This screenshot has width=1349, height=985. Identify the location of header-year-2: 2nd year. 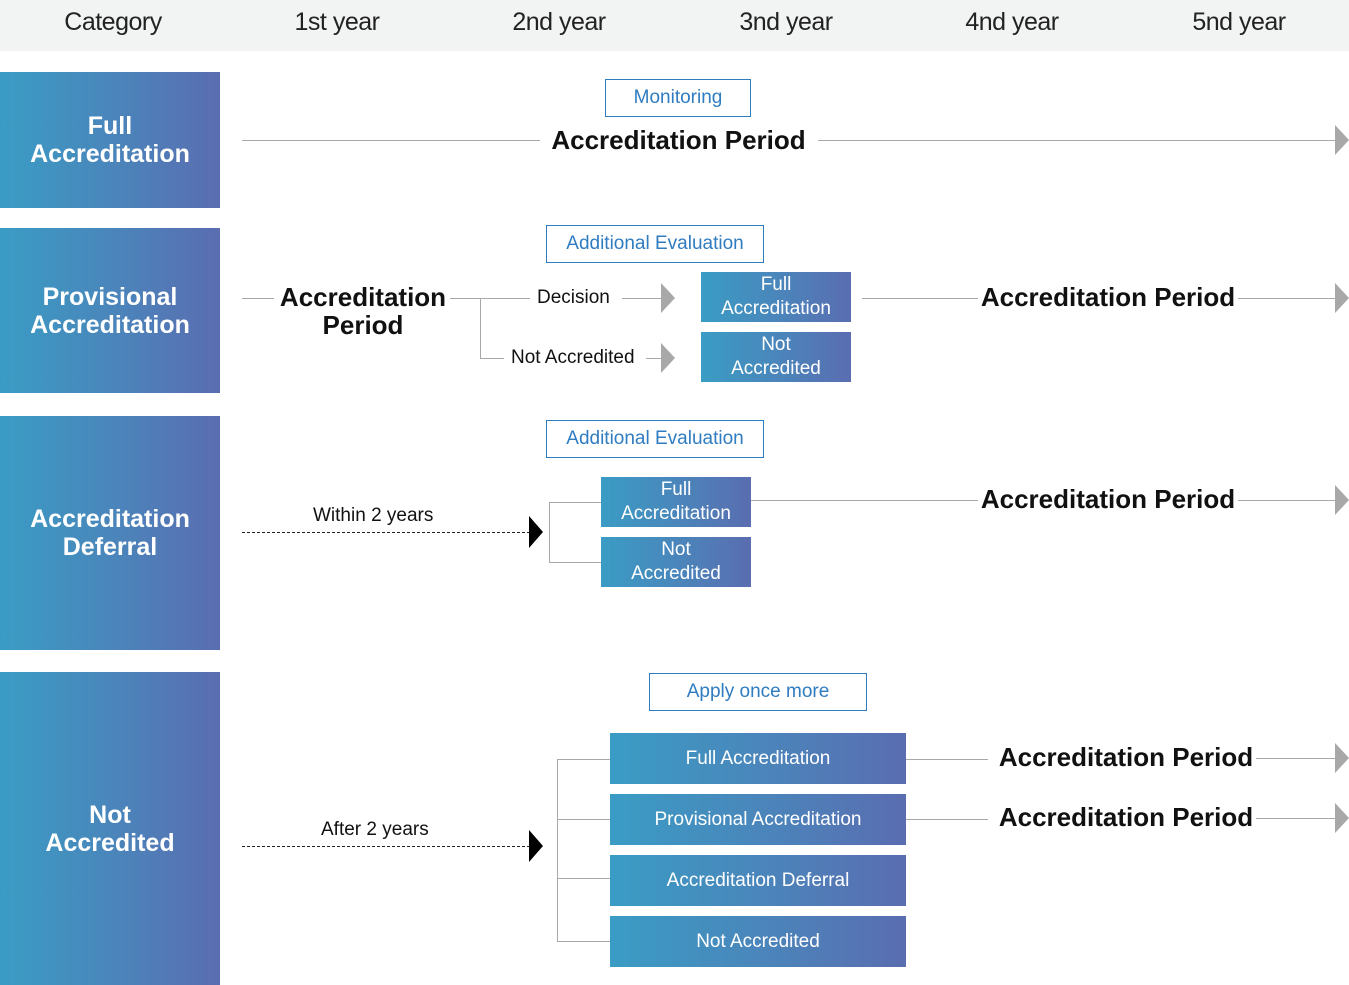
(559, 22).